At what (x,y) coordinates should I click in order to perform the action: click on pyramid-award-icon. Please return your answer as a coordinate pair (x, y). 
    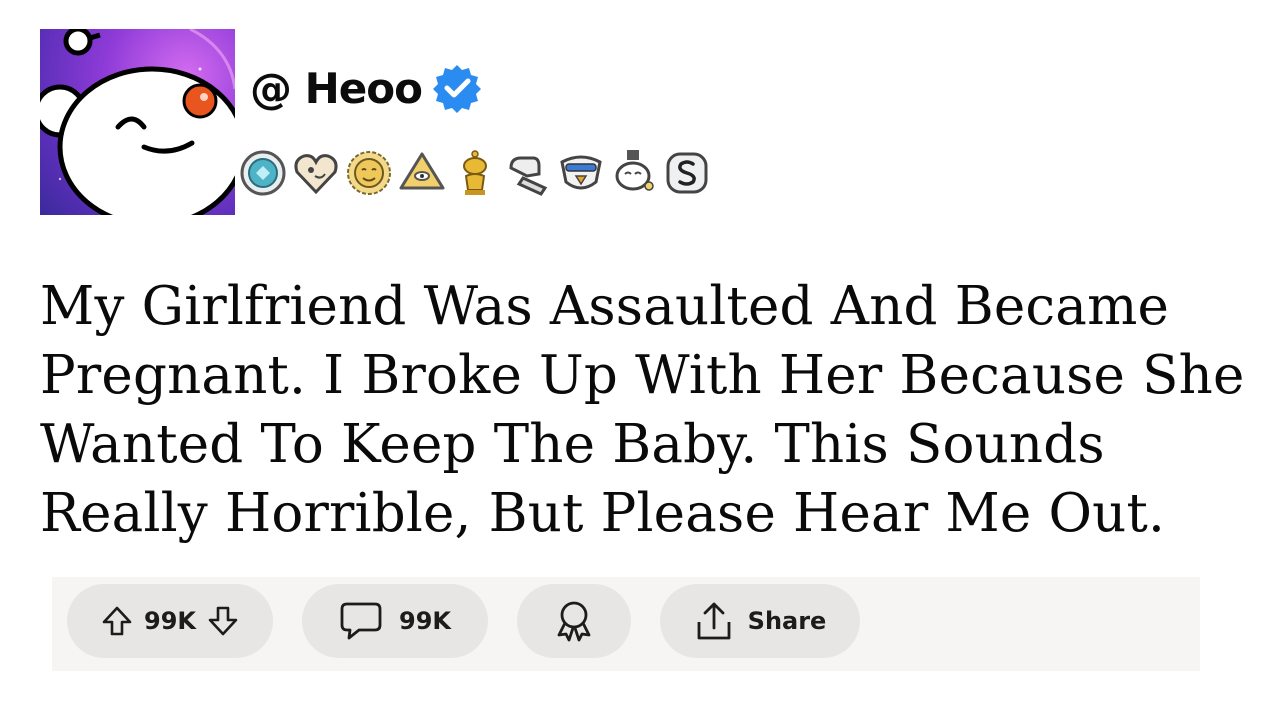
    Looking at the image, I should click on (422, 171).